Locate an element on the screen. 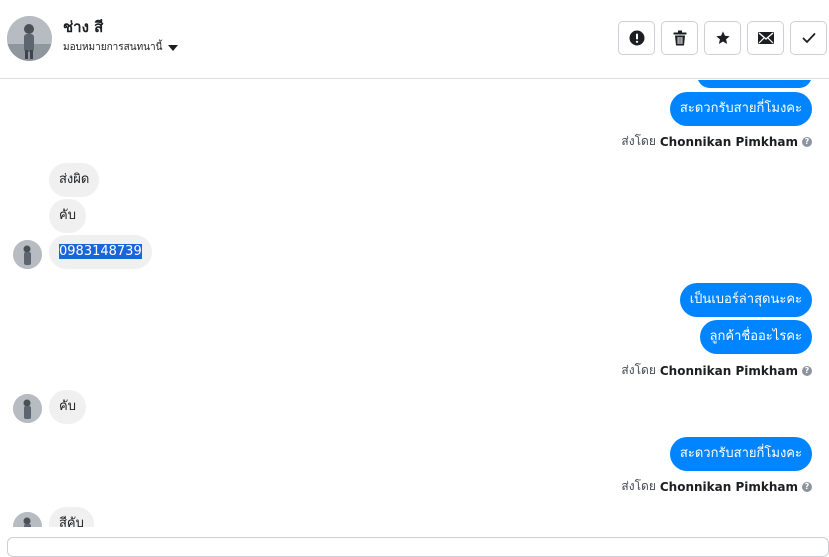 The width and height of the screenshot is (829, 557). mark-unread-button is located at coordinates (765, 38).